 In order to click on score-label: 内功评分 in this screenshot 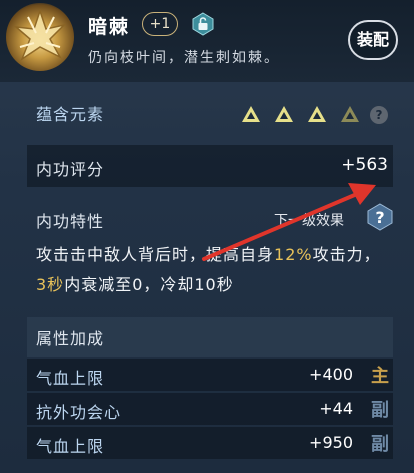, I will do `click(70, 169)`.